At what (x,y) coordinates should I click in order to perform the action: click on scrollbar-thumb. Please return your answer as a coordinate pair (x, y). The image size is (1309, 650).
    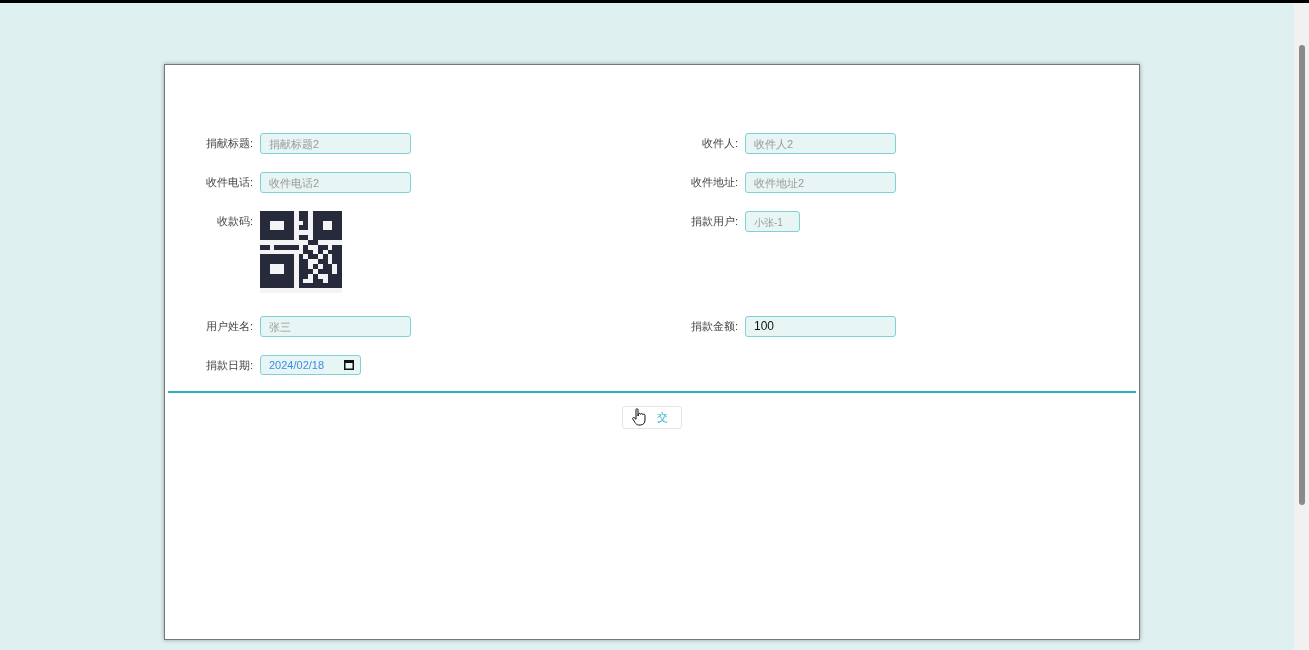
    Looking at the image, I should click on (1301, 275).